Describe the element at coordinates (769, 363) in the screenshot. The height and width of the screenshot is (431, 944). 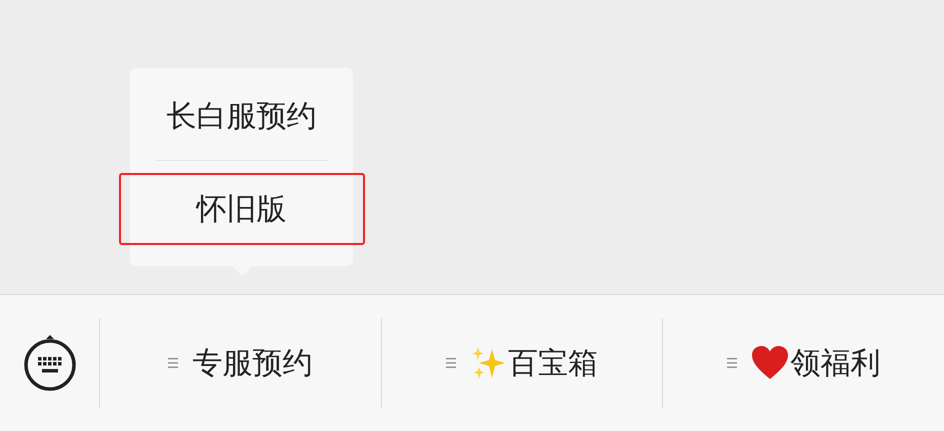
I see `heart-icon` at that location.